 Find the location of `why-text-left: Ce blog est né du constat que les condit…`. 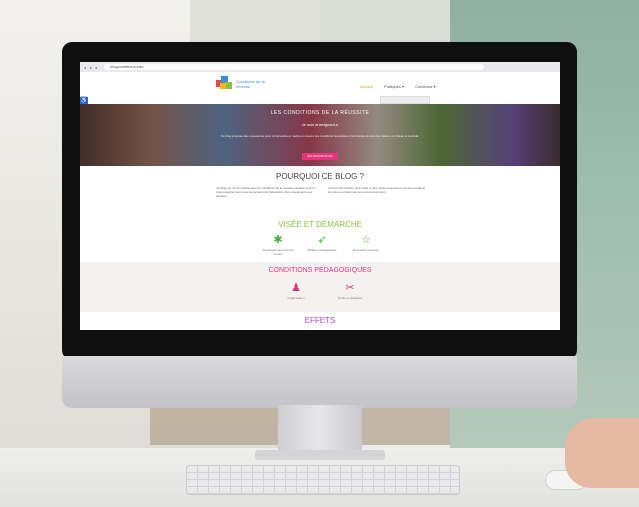

why-text-left: Ce blog est né du constat que les condit… is located at coordinates (266, 192).